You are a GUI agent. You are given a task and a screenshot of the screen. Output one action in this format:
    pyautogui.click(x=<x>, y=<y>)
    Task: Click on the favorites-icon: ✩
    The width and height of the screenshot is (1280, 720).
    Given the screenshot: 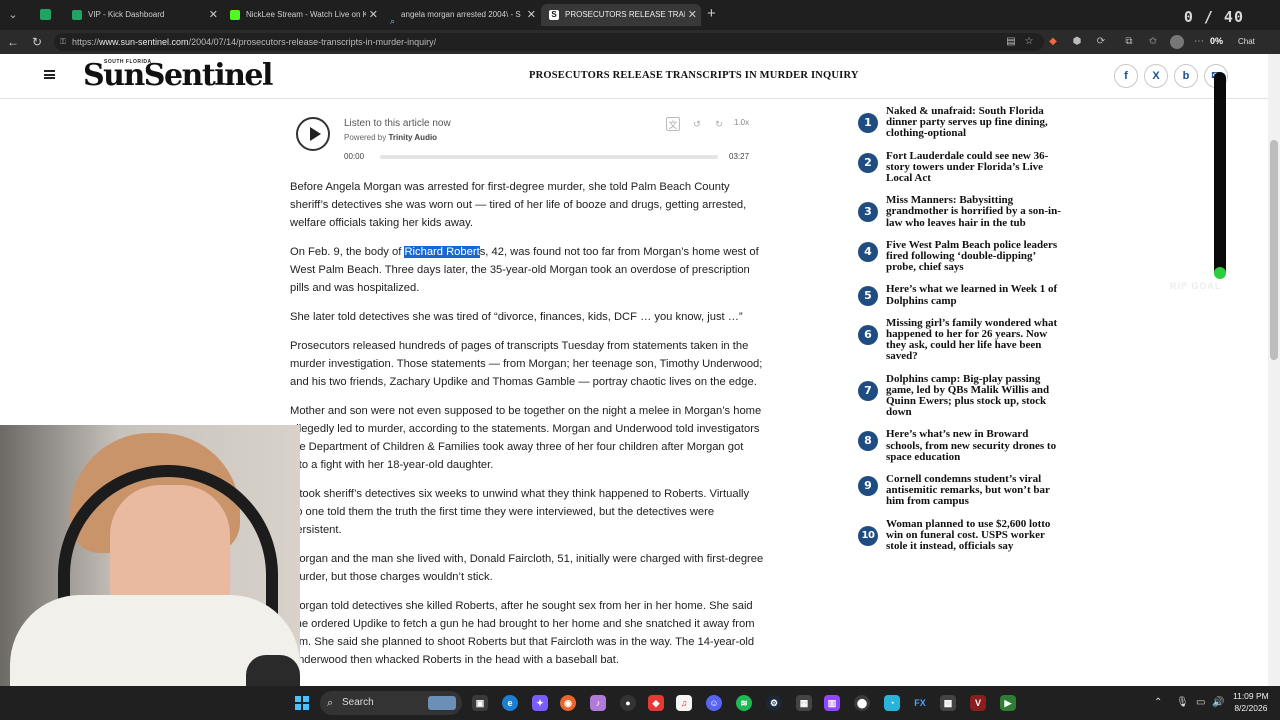 What is the action you would take?
    pyautogui.click(x=1153, y=42)
    